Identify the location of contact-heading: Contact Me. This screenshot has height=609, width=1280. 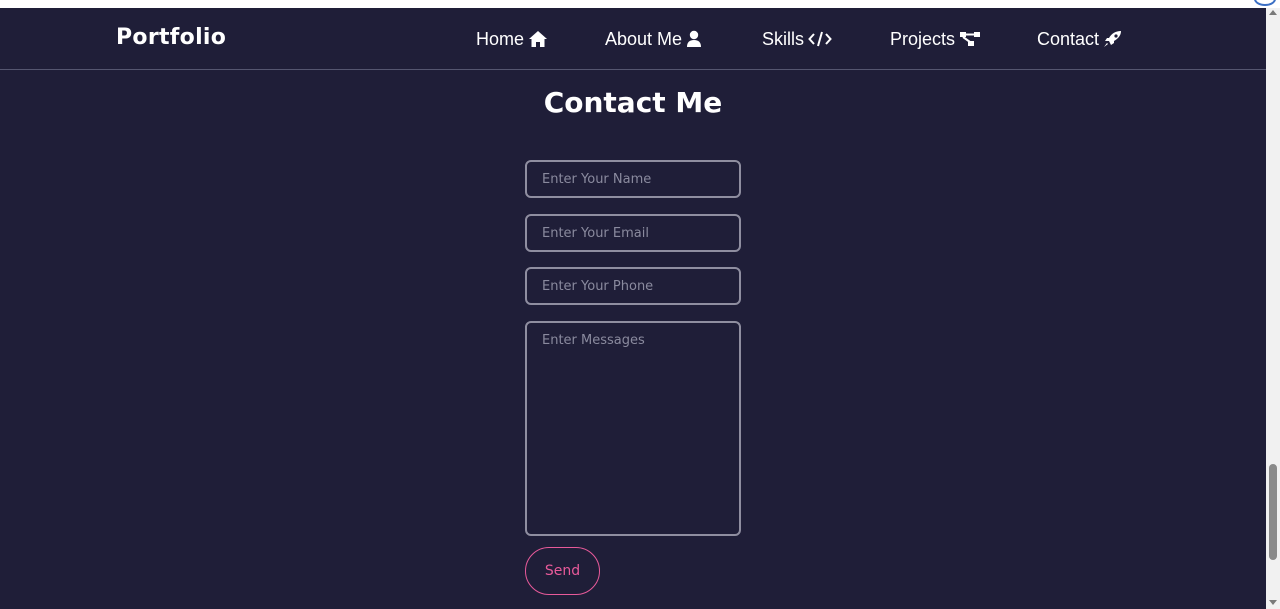
(633, 102).